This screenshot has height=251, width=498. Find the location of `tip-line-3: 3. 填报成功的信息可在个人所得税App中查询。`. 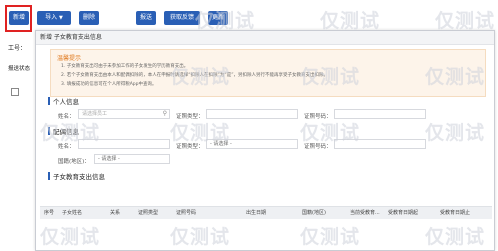

tip-line-3: 3. 填报成功的信息可在个人所得税App中查询。 is located at coordinates (109, 84).